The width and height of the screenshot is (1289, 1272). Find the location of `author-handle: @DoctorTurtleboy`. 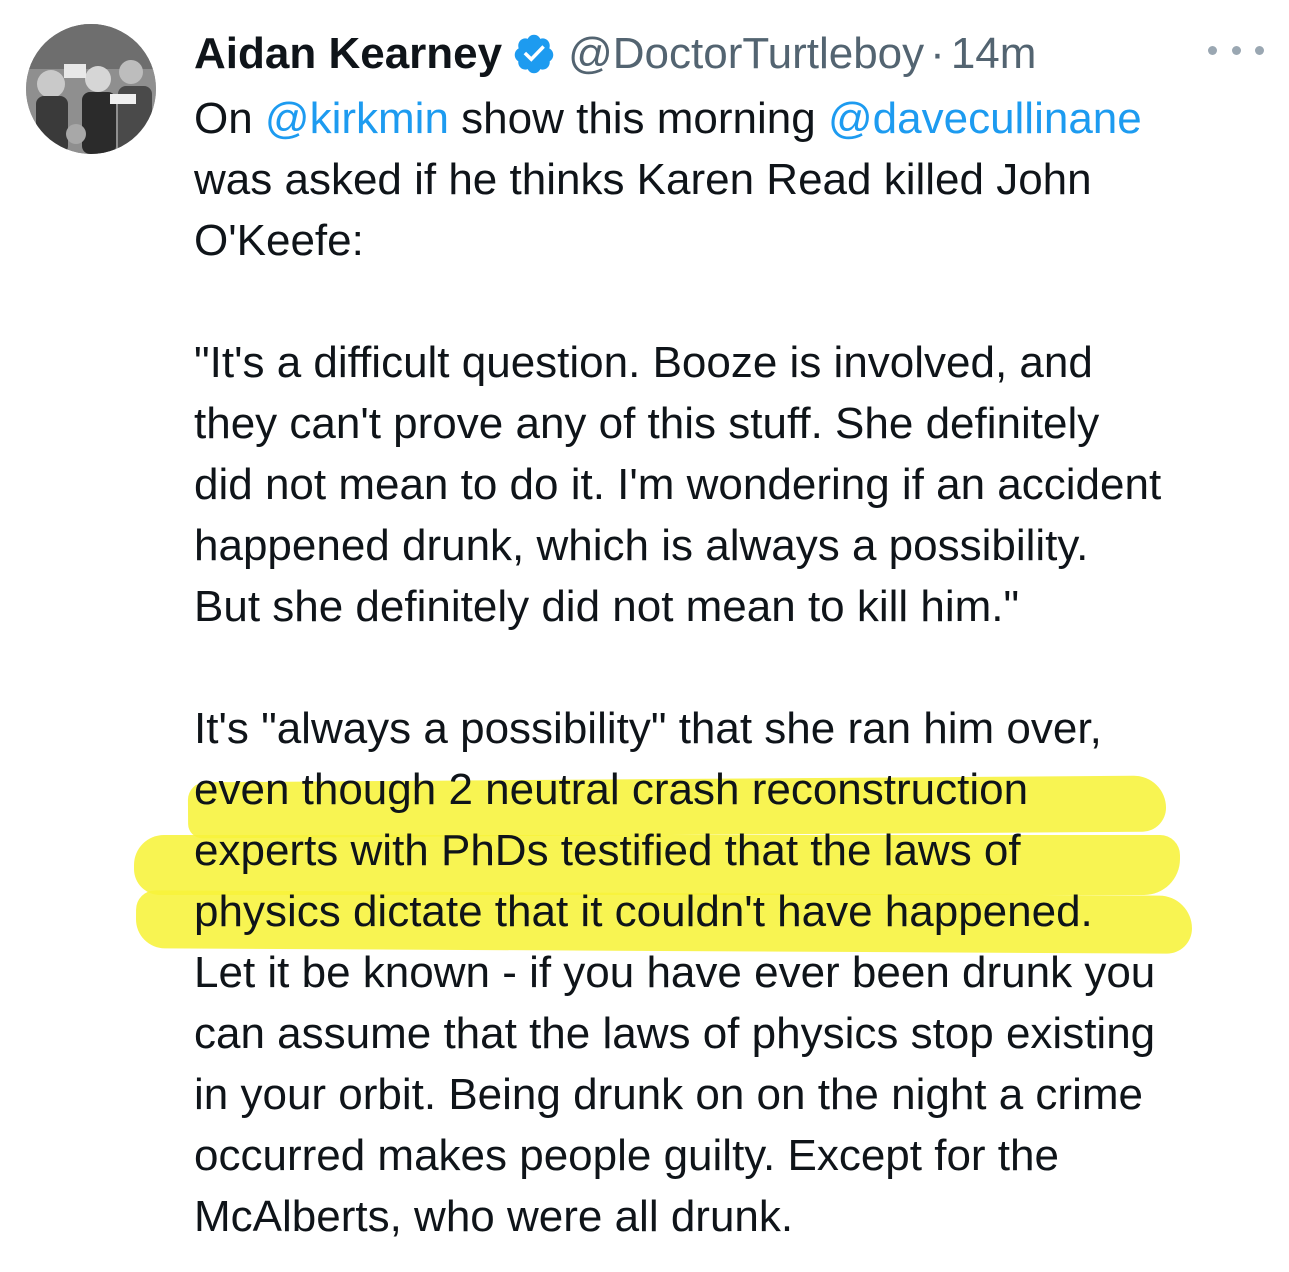

author-handle: @DoctorTurtleboy is located at coordinates (746, 54).